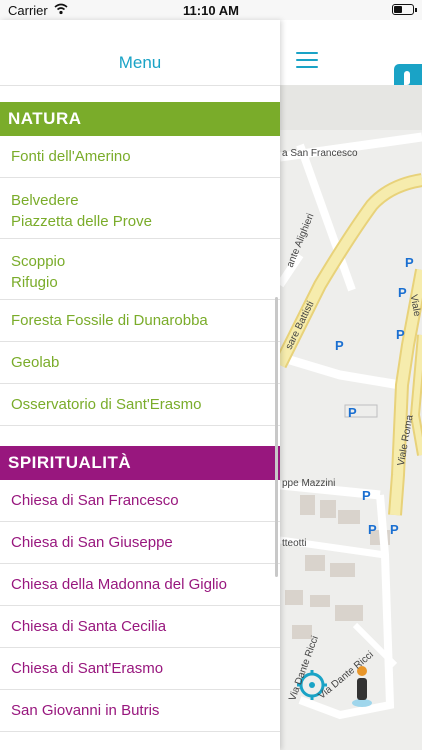  I want to click on section-header-natura: NATURA, so click(140, 119).